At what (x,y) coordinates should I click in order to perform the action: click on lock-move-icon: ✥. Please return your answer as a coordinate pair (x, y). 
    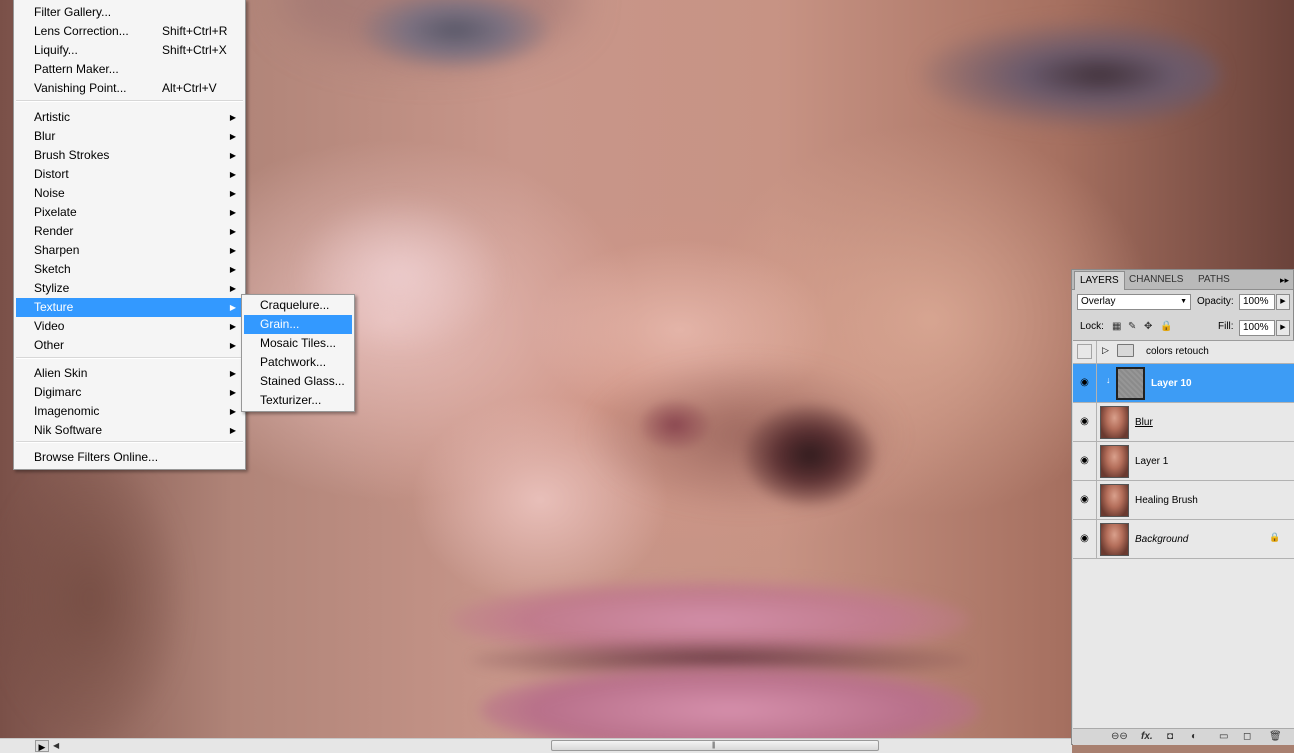
    Looking at the image, I should click on (1148, 326).